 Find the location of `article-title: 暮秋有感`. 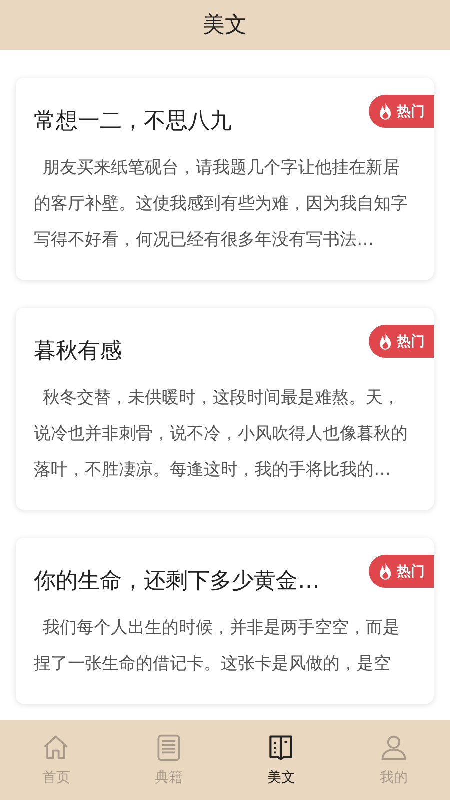

article-title: 暮秋有感 is located at coordinates (78, 352).